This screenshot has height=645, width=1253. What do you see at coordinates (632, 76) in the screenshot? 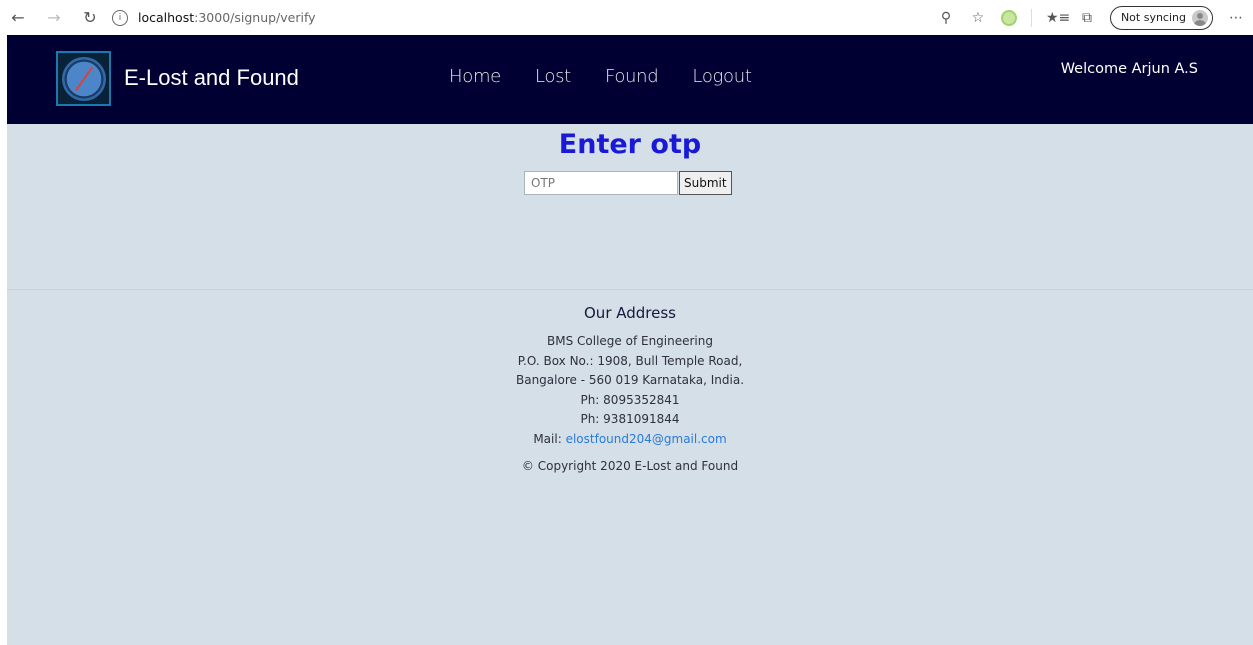
I see `nav-link-found: Found` at bounding box center [632, 76].